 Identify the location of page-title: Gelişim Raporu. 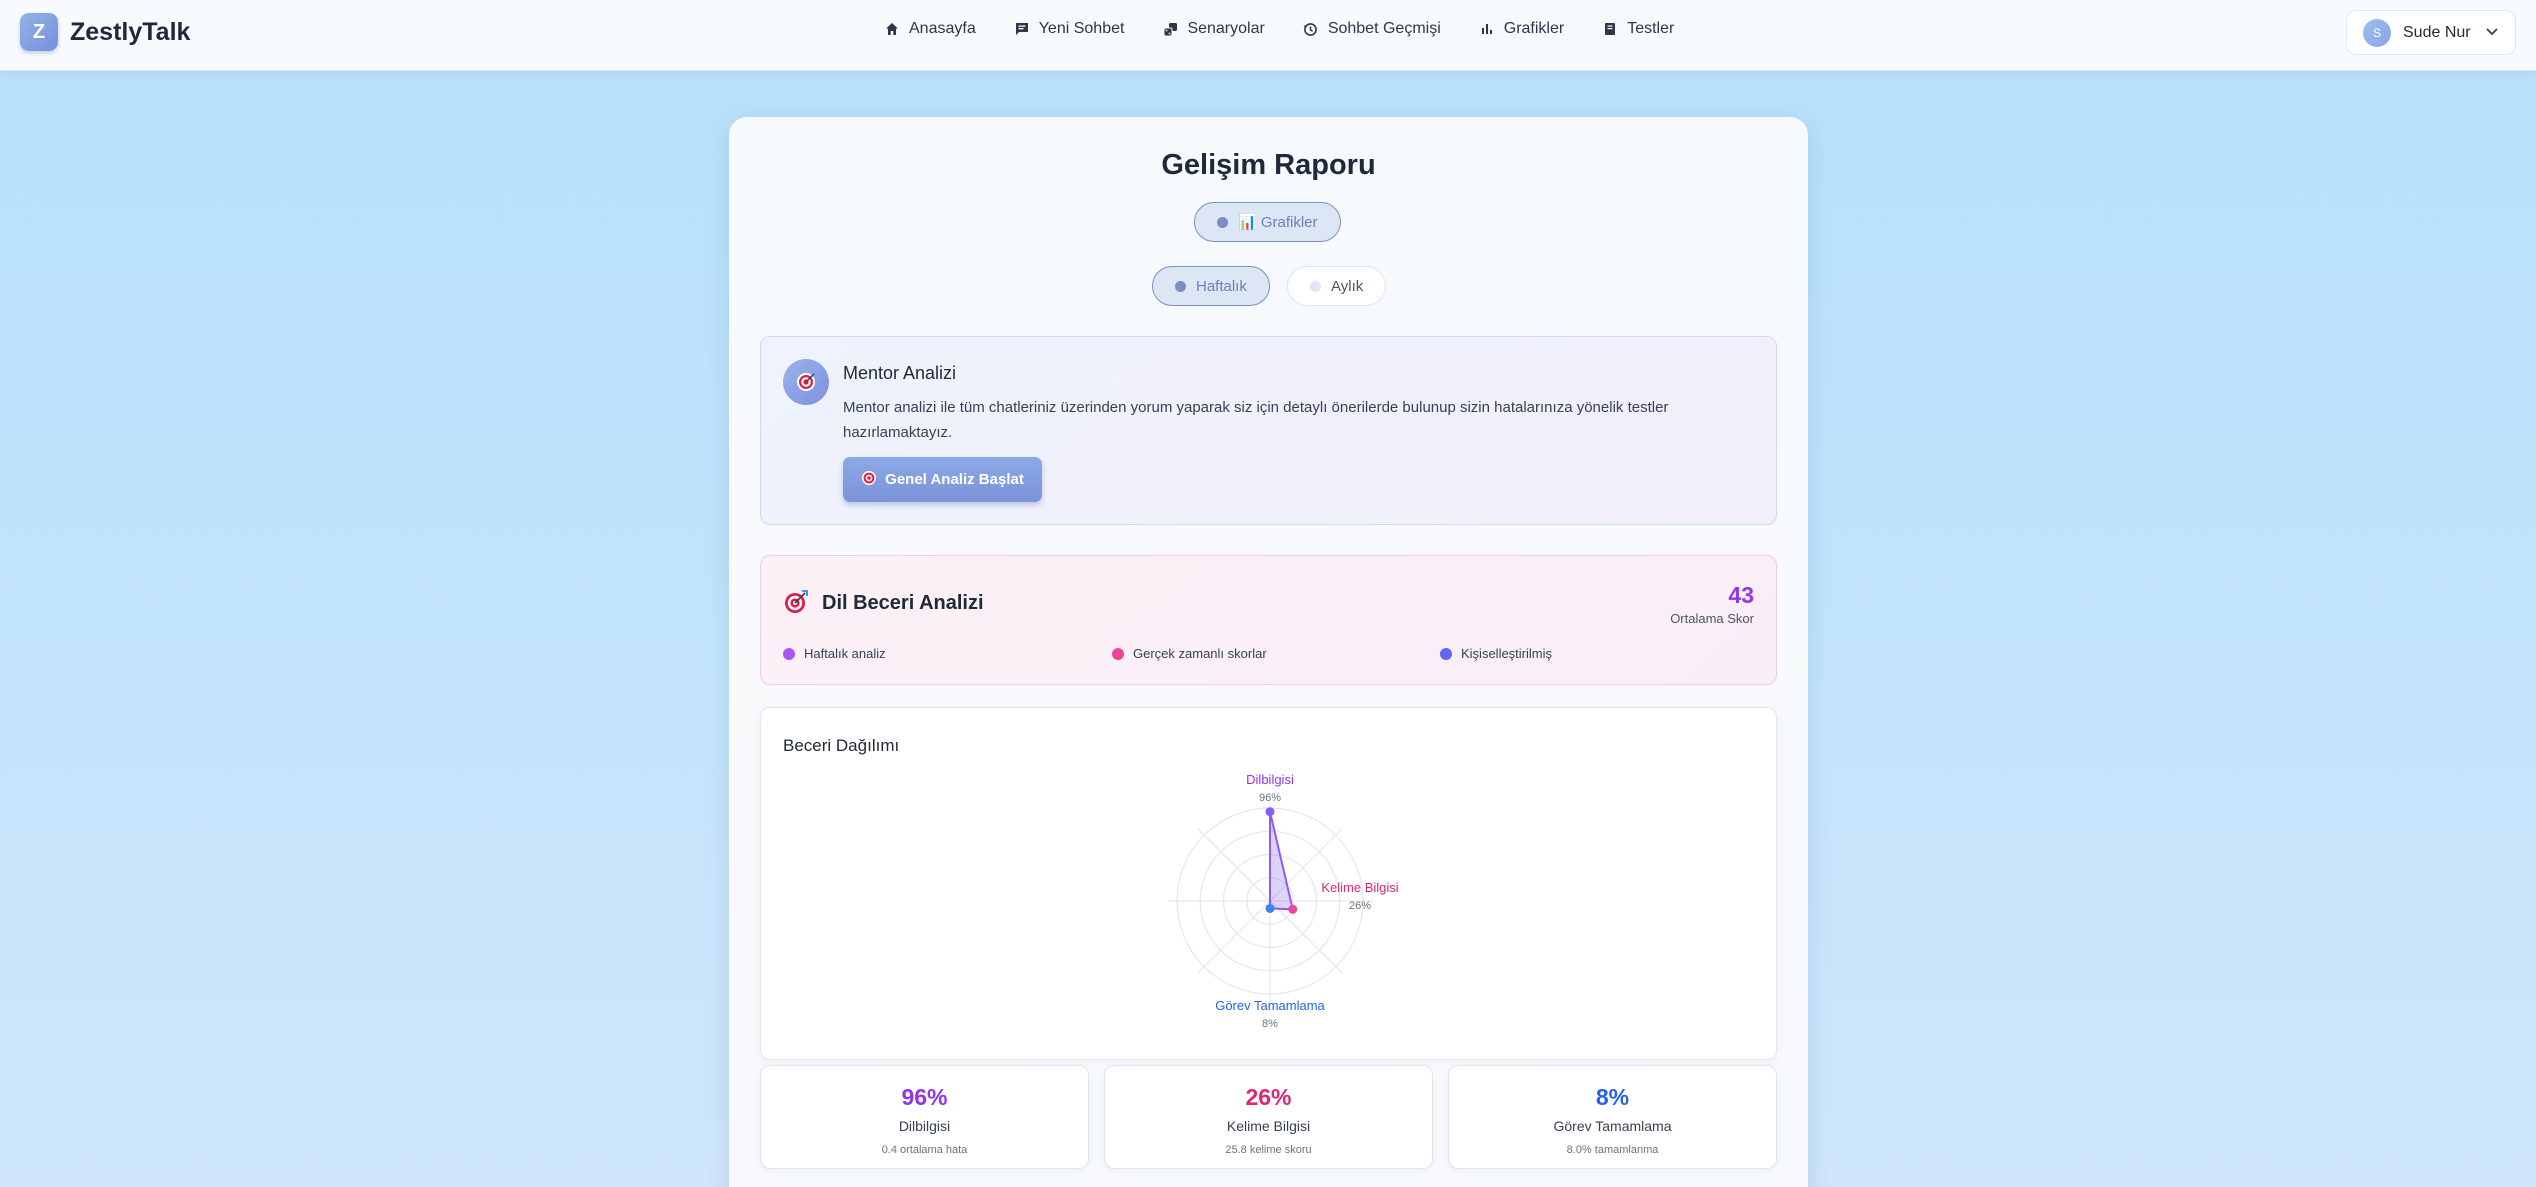
(1268, 165).